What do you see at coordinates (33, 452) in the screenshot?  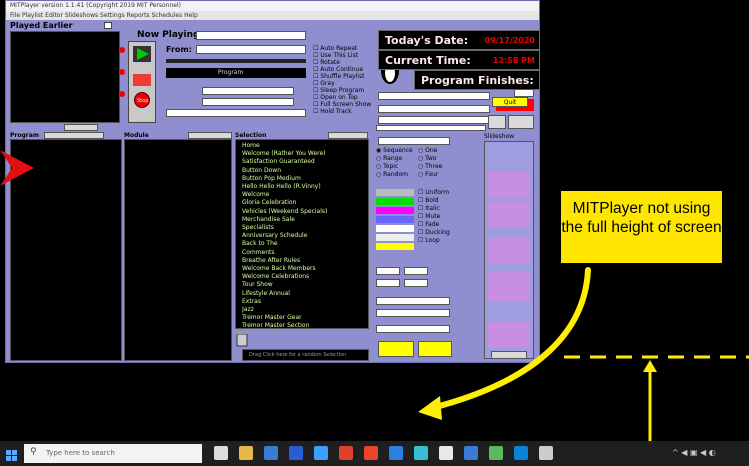 I see `search-icon: ⚲` at bounding box center [33, 452].